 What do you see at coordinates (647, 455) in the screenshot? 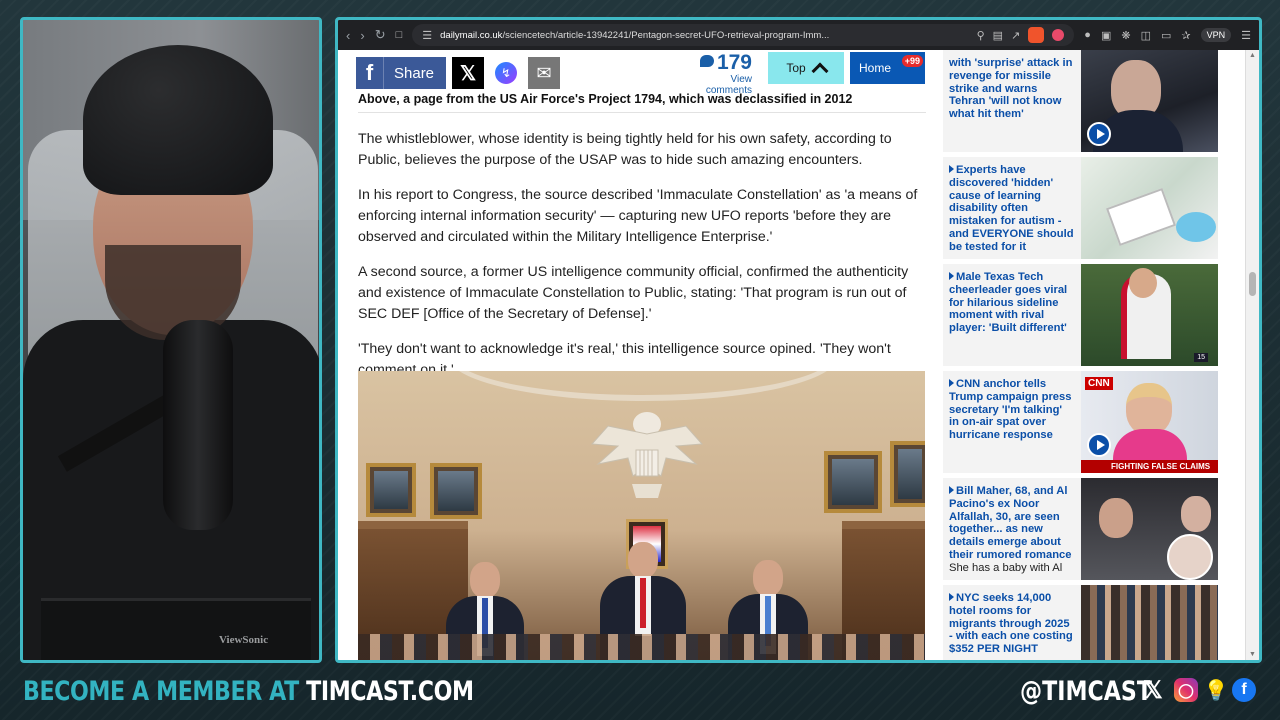
I see `eagle-seal-icon` at bounding box center [647, 455].